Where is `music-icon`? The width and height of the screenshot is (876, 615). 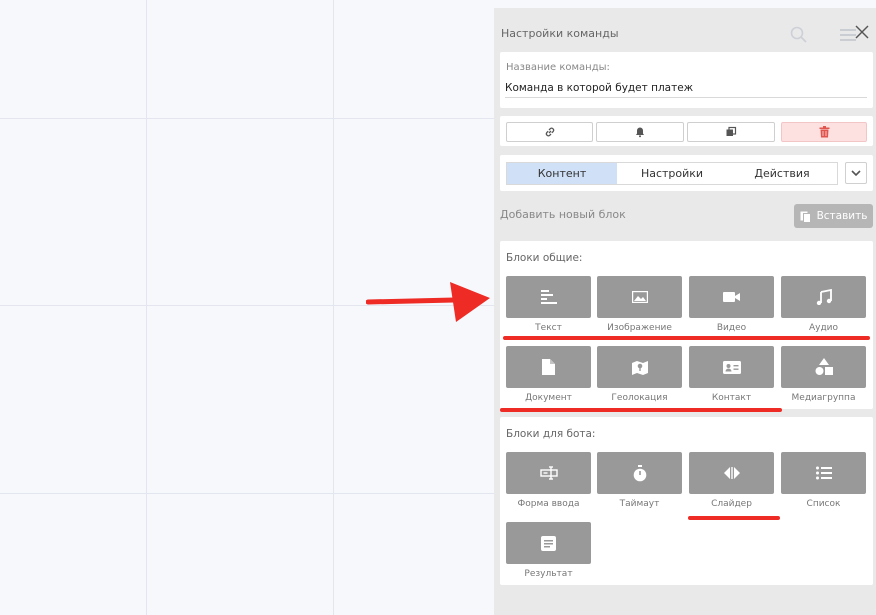 music-icon is located at coordinates (824, 297).